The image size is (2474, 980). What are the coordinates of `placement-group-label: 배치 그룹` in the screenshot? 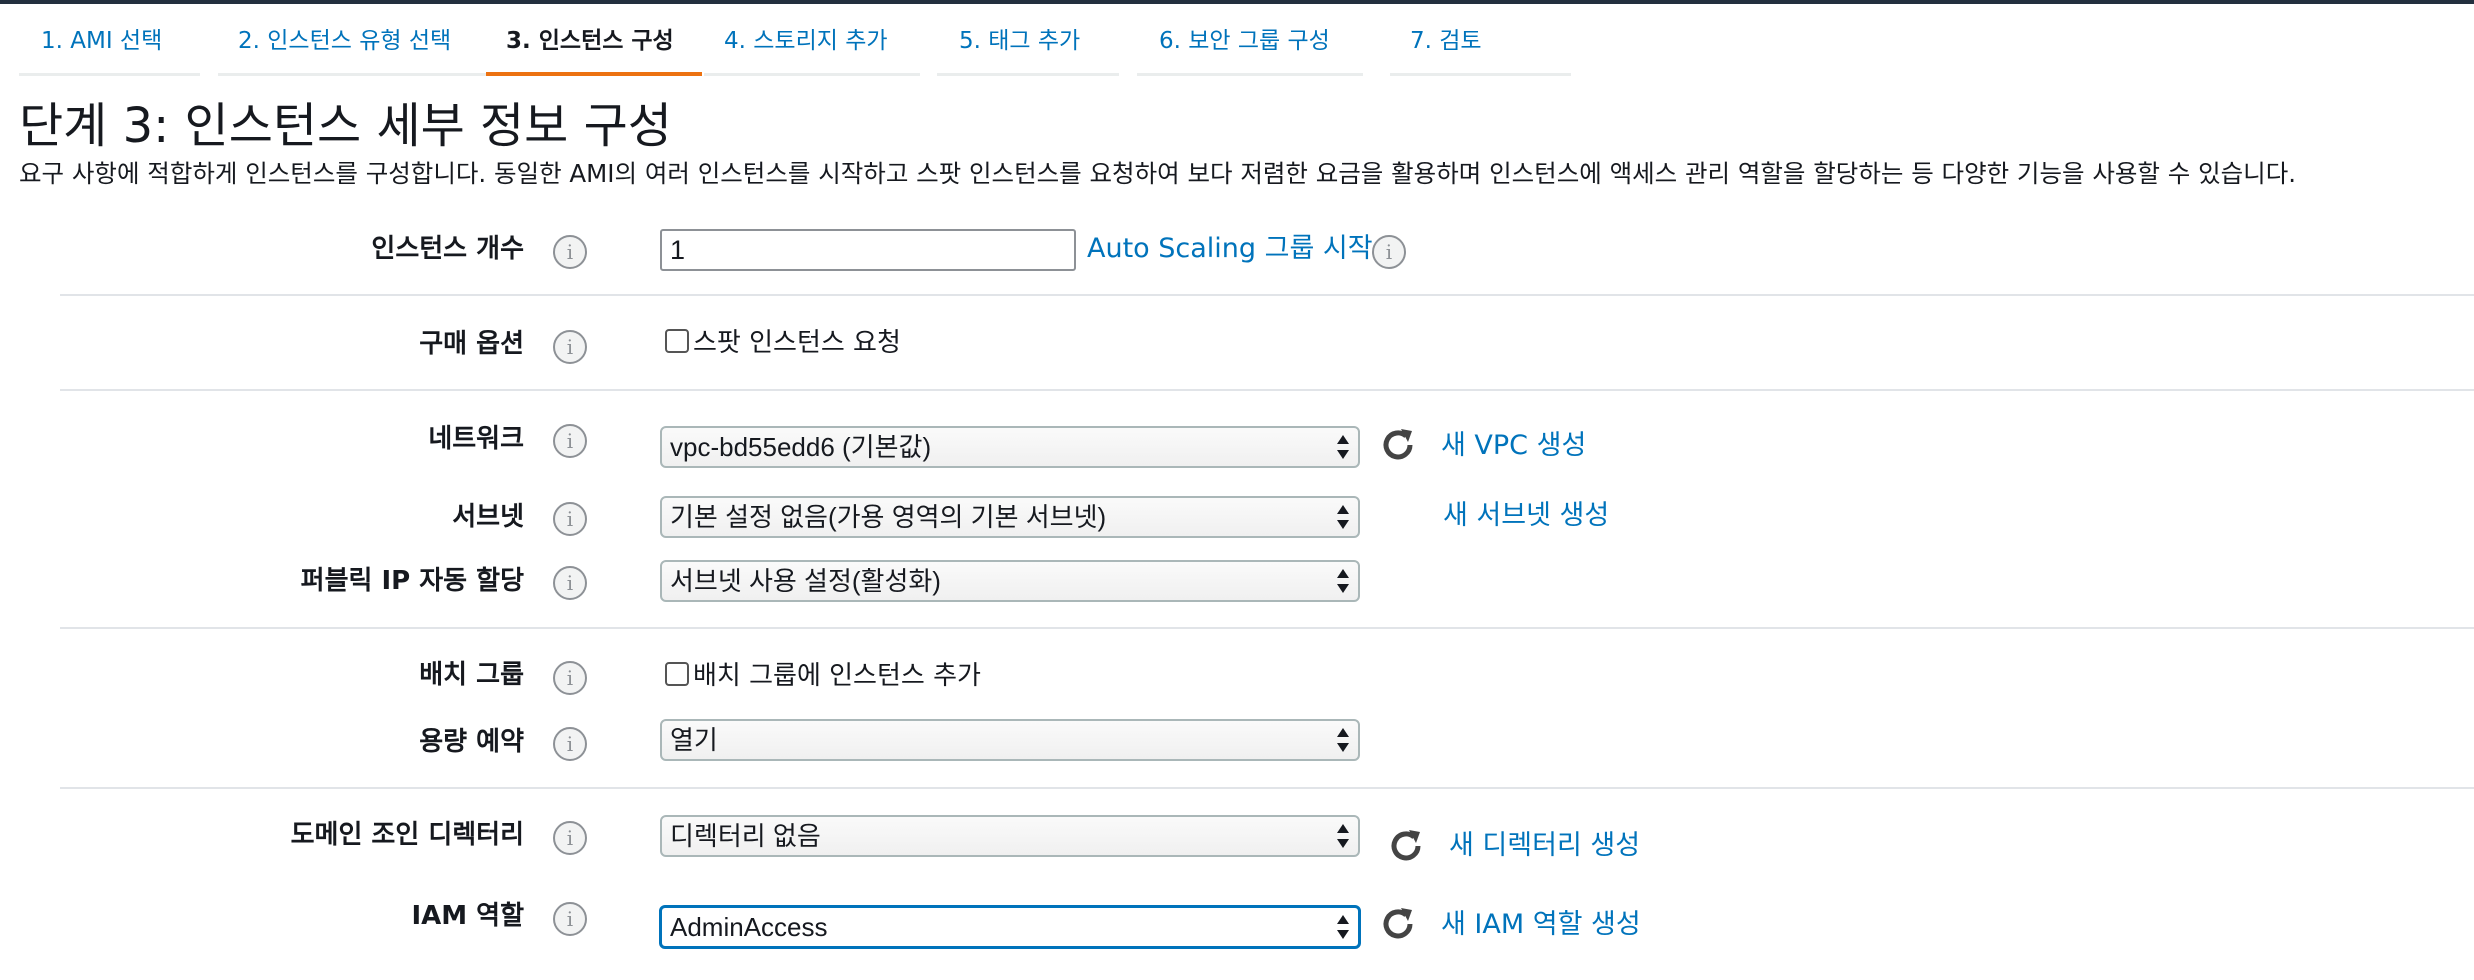 It's located at (471, 675).